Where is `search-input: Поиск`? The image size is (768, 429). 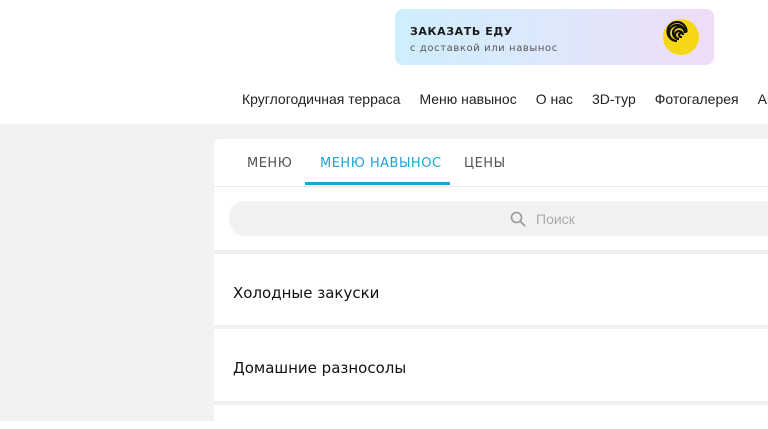
search-input: Поиск is located at coordinates (498, 218).